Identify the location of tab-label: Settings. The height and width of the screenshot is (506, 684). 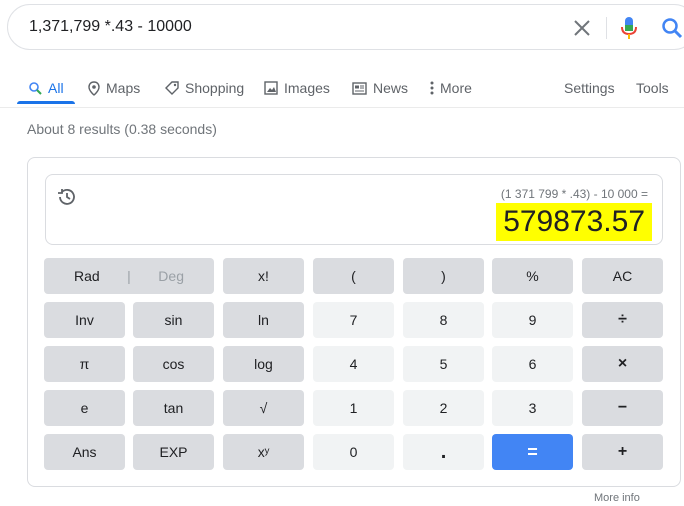
(589, 88).